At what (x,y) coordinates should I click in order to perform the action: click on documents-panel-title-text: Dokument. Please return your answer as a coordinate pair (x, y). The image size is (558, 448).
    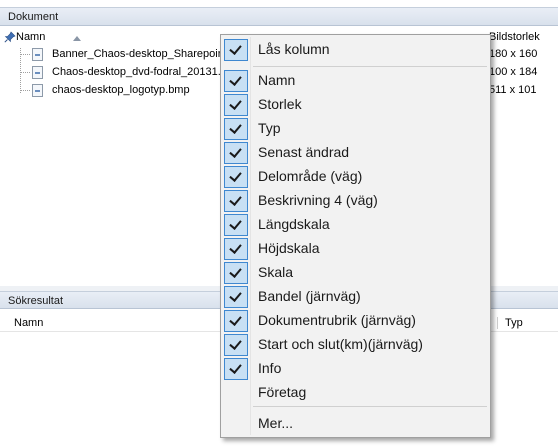
    Looking at the image, I should click on (33, 17).